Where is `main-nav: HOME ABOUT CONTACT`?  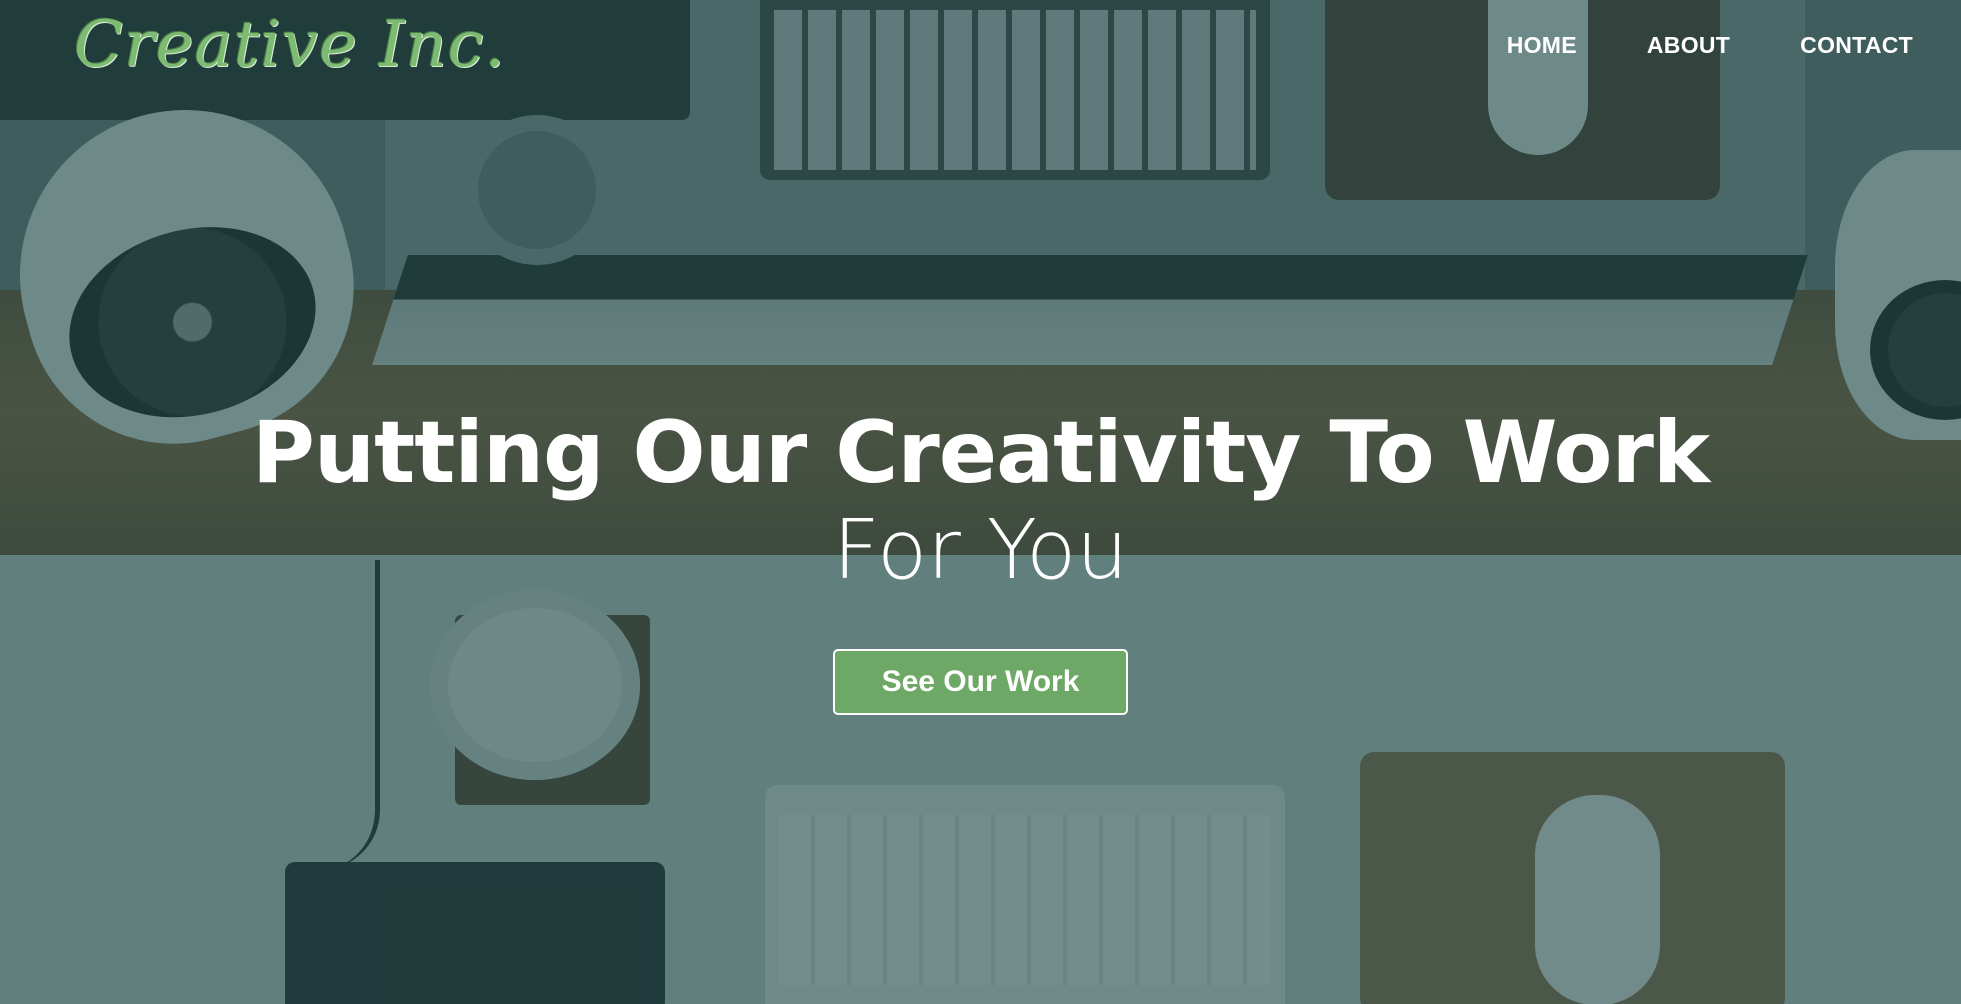
main-nav: HOME ABOUT CONTACT is located at coordinates (1710, 45).